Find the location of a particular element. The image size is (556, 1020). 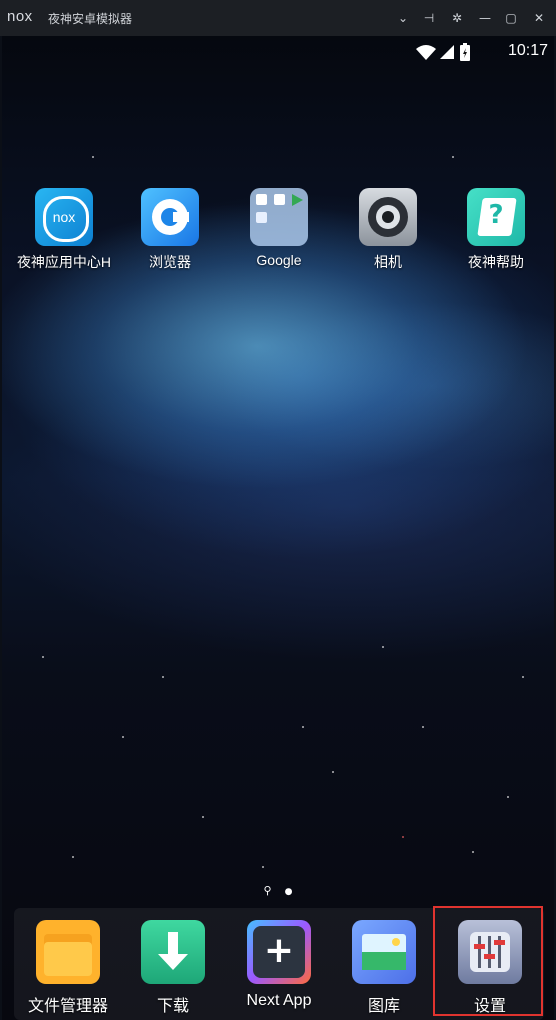

battery-icon is located at coordinates (464, 52).